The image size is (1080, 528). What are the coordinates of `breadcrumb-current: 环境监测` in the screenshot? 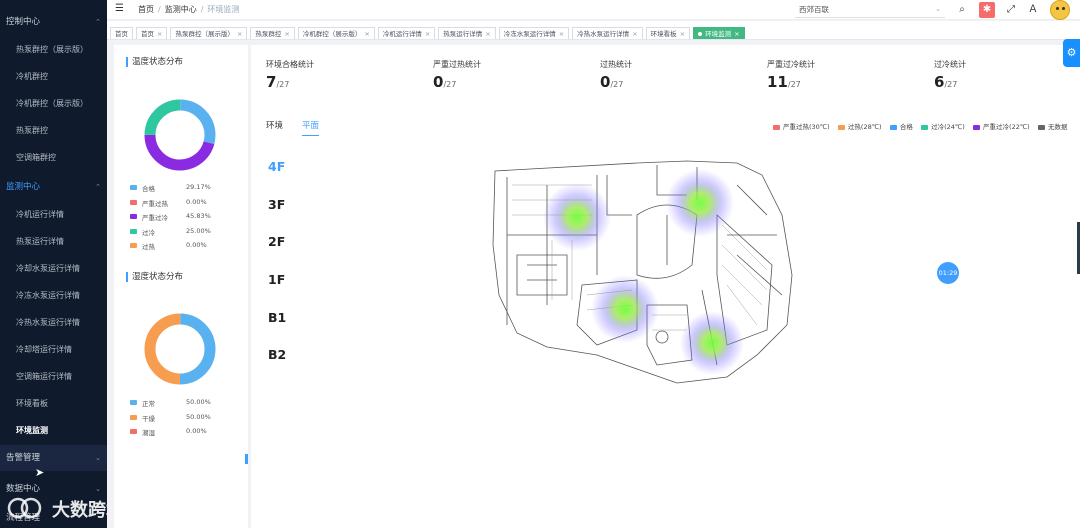 It's located at (223, 9).